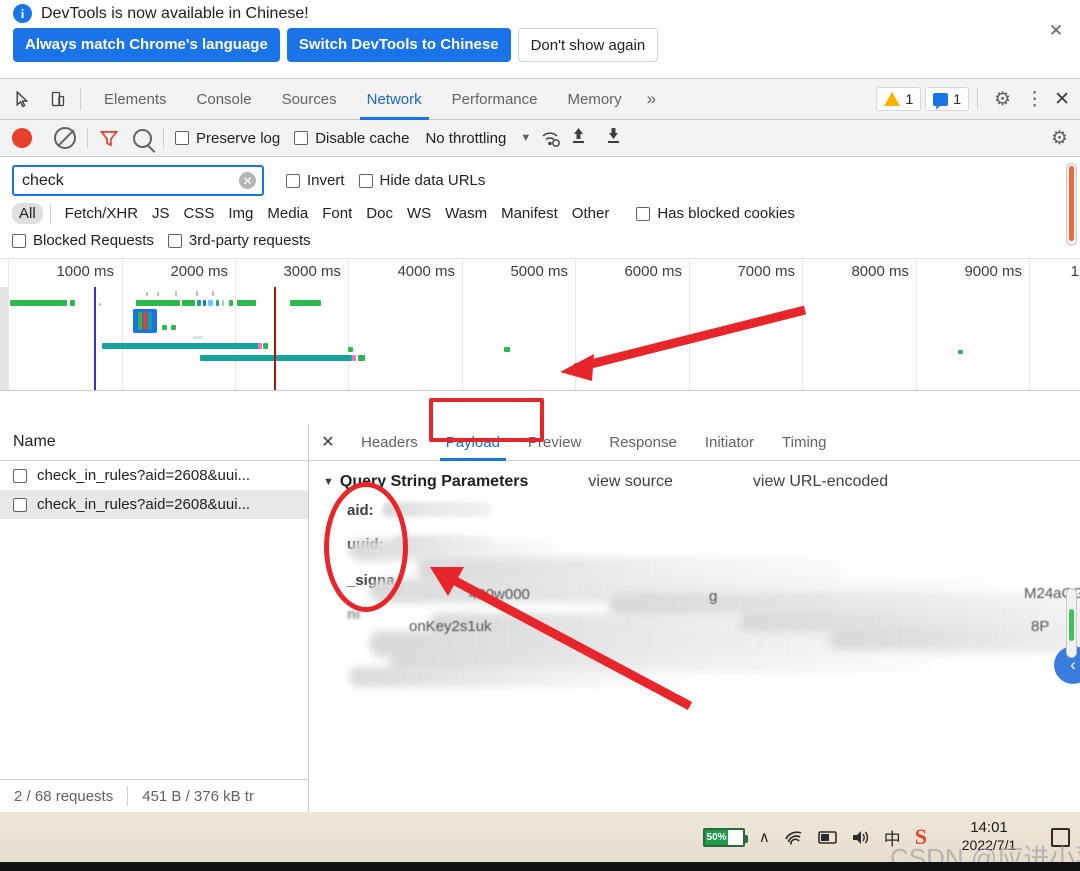  What do you see at coordinates (495, 99) in the screenshot?
I see `tab-performance: Performance` at bounding box center [495, 99].